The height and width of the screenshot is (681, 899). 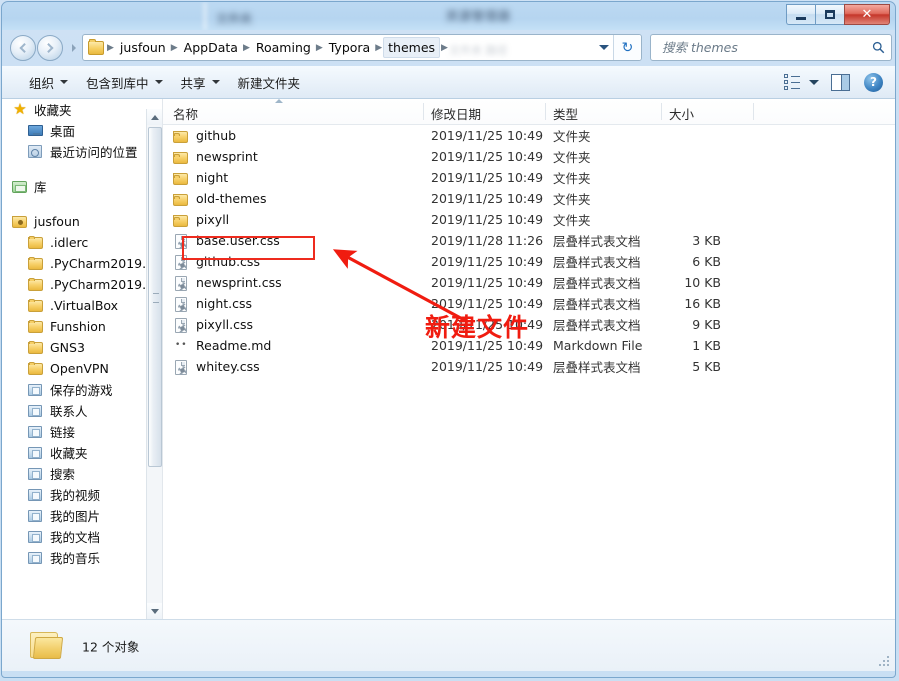 What do you see at coordinates (226, 241) in the screenshot?
I see `file-name-cell: base.user.css` at bounding box center [226, 241].